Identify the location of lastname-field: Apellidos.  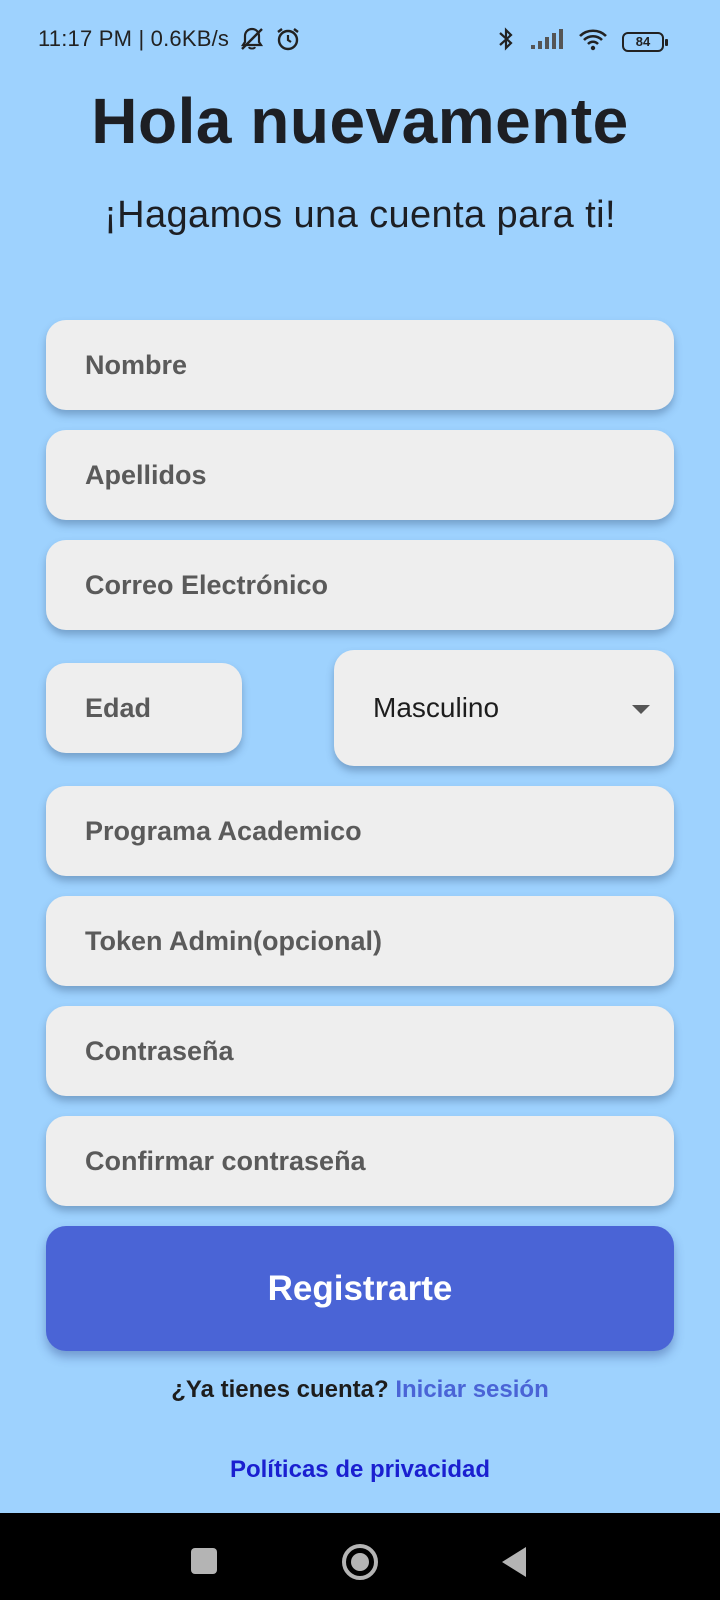
(360, 475).